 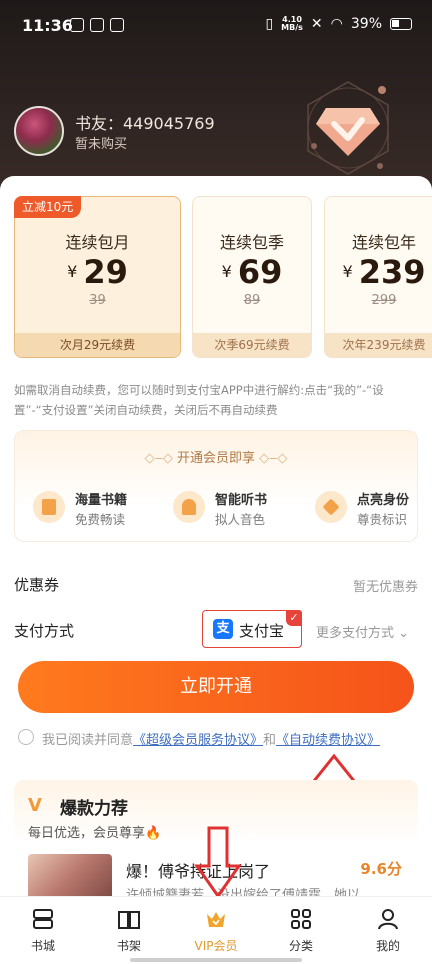 I want to click on alipay-option: 支 支付宝 ✓, so click(x=252, y=629).